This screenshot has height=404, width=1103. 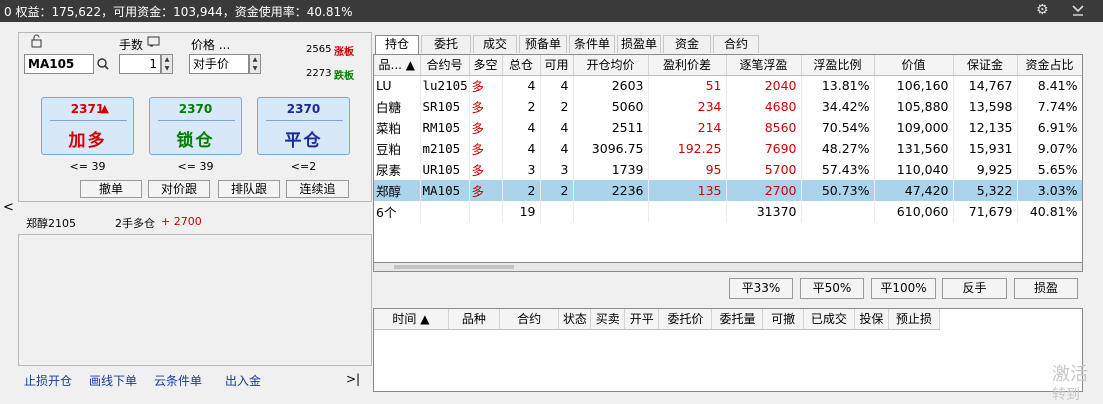 What do you see at coordinates (687, 169) in the screenshot?
I see `table-cell: 95` at bounding box center [687, 169].